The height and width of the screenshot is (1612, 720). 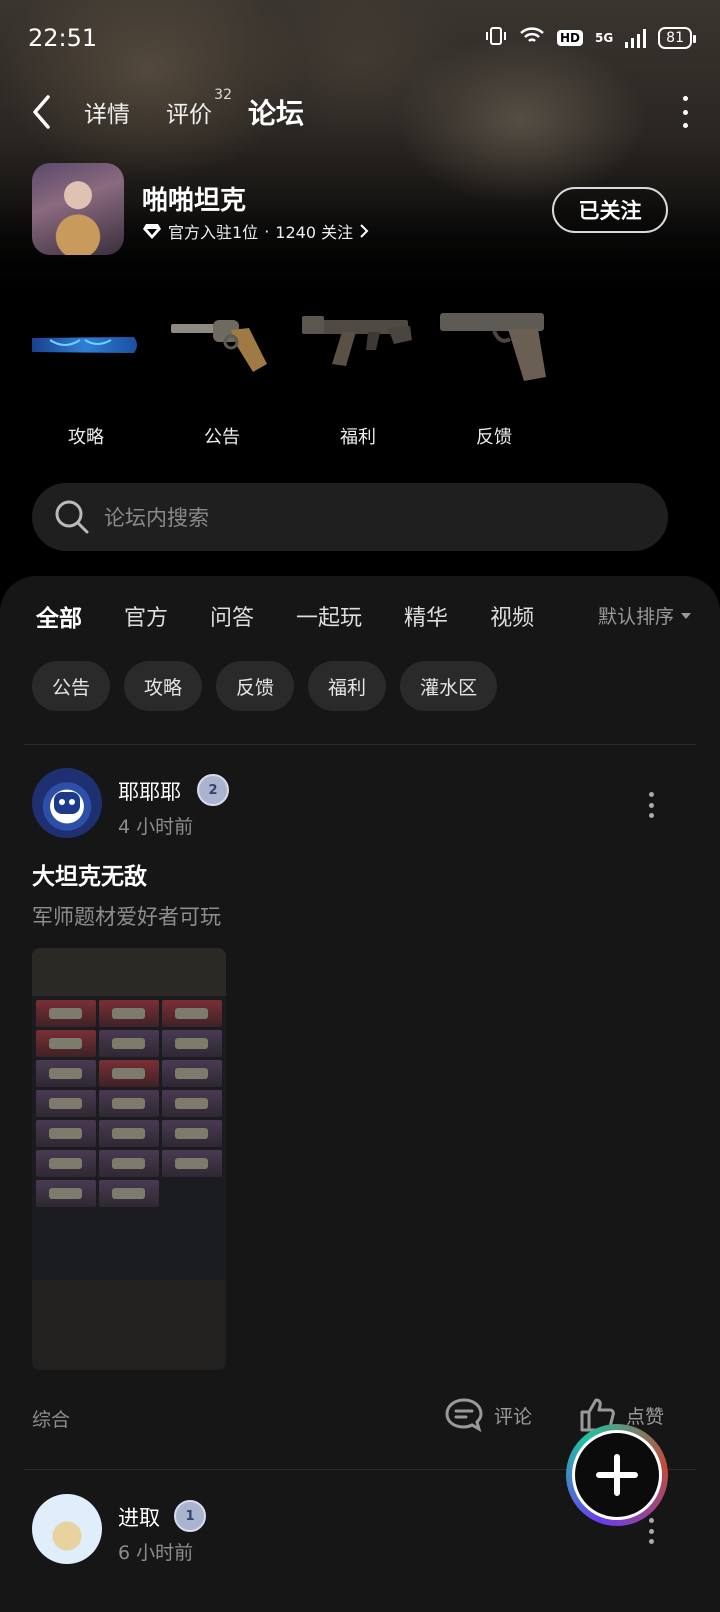 I want to click on game-title: 啪啪坦克, so click(x=194, y=201).